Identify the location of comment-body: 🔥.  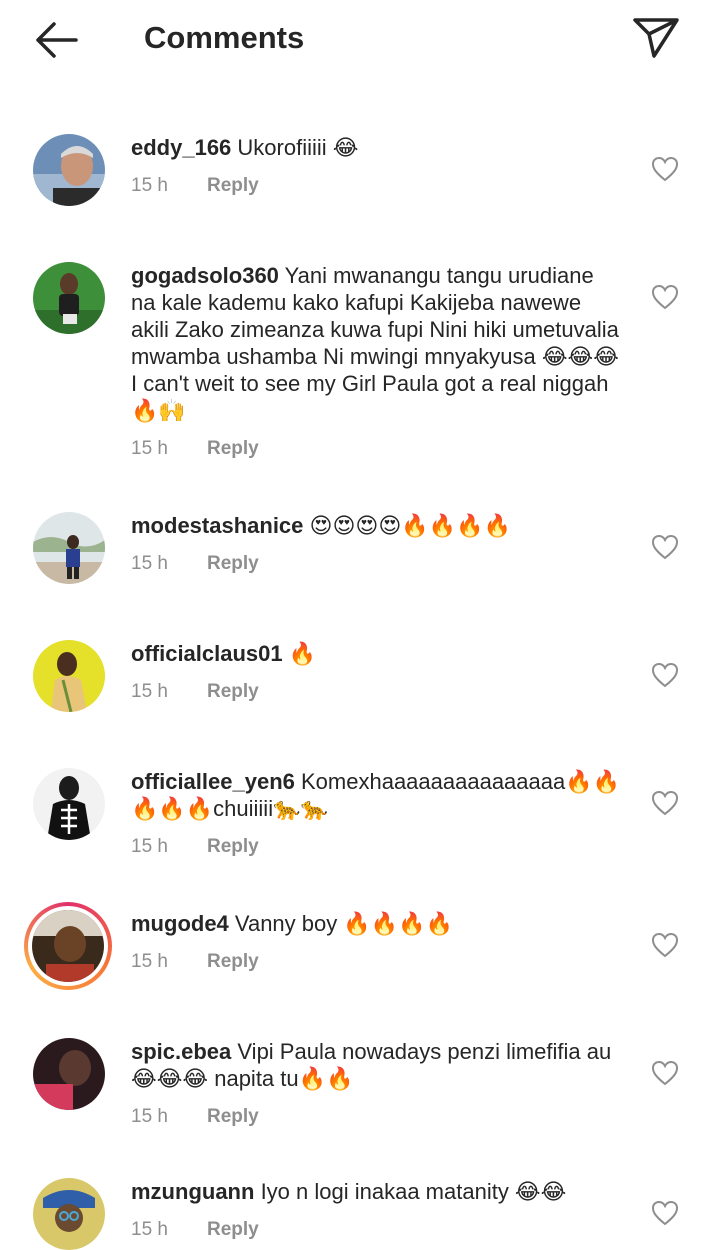
(302, 653).